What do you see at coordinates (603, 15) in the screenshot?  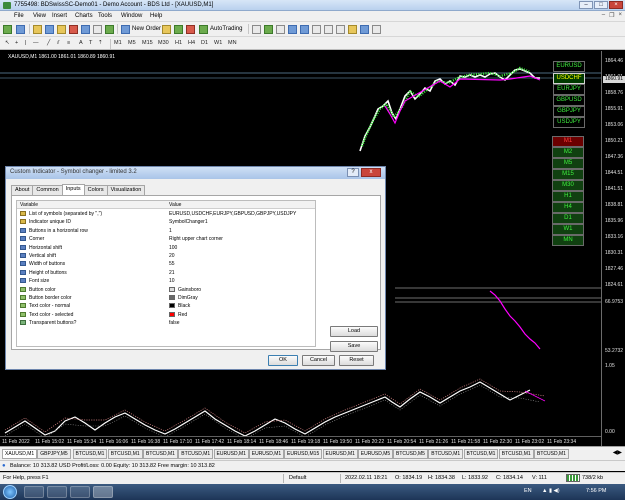 I see `mdi-minimize-icon: –` at bounding box center [603, 15].